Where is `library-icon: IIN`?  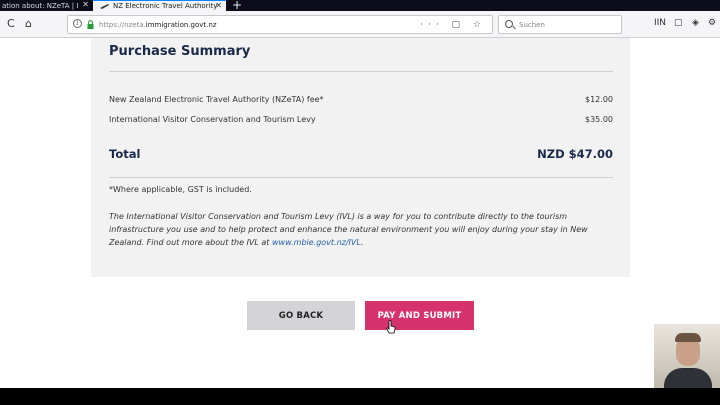
library-icon: IIN is located at coordinates (660, 23).